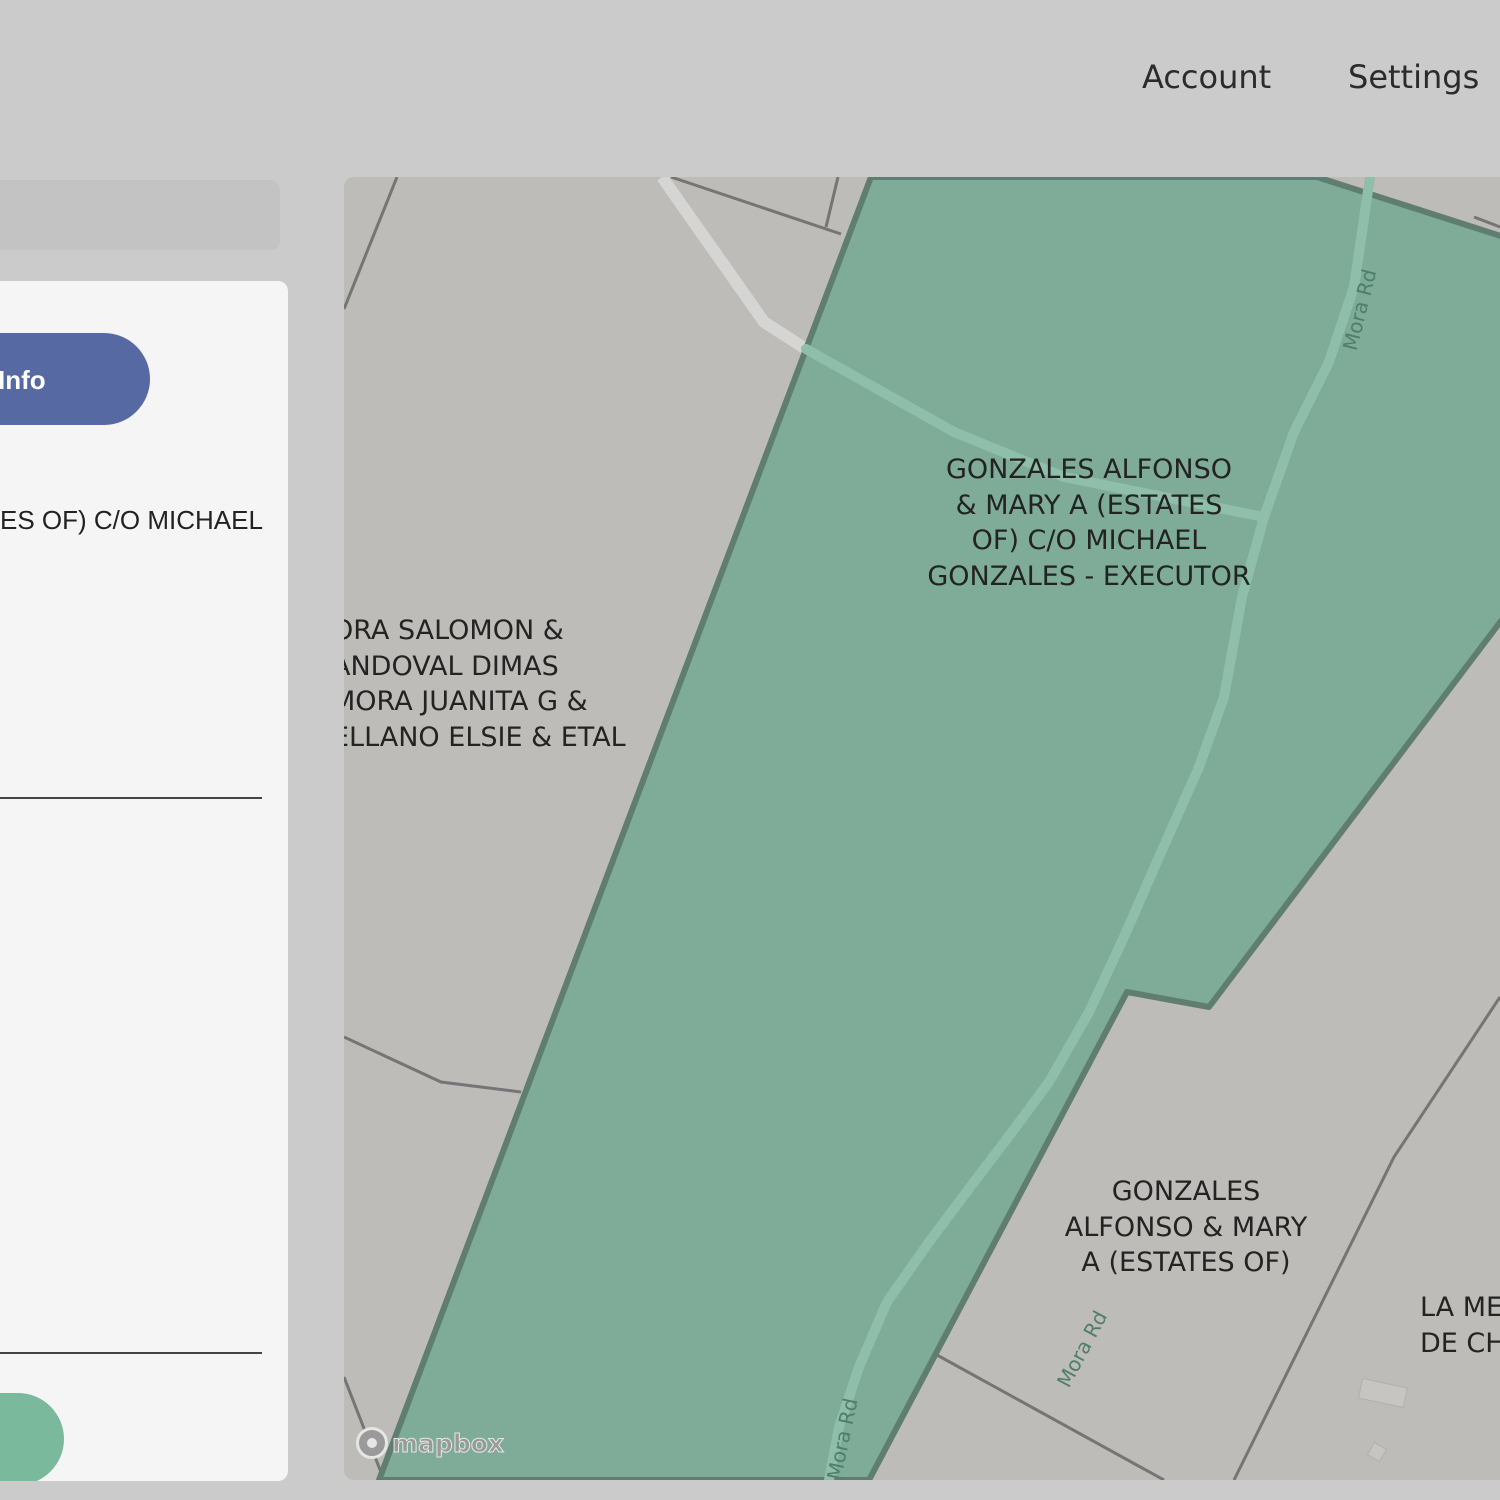 Image resolution: width=1500 pixels, height=1500 pixels. I want to click on mapbox-logo: mapbox, so click(430, 1443).